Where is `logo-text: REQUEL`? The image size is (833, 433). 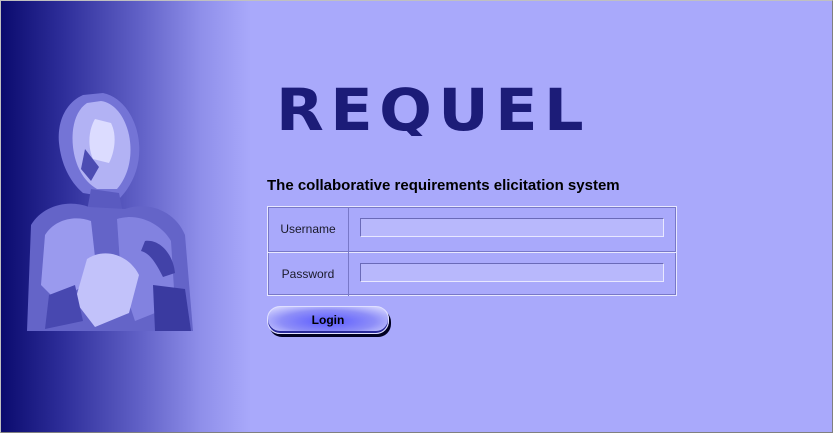
logo-text: REQUEL is located at coordinates (433, 108).